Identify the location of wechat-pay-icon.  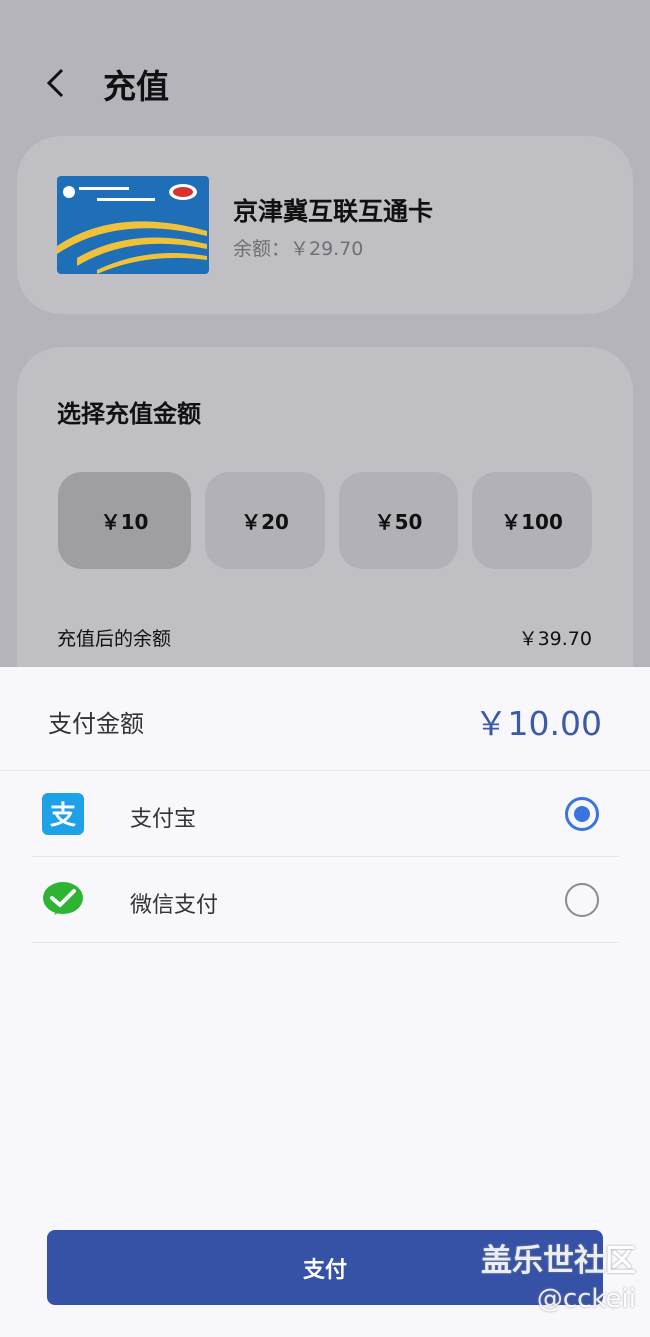
(63, 898).